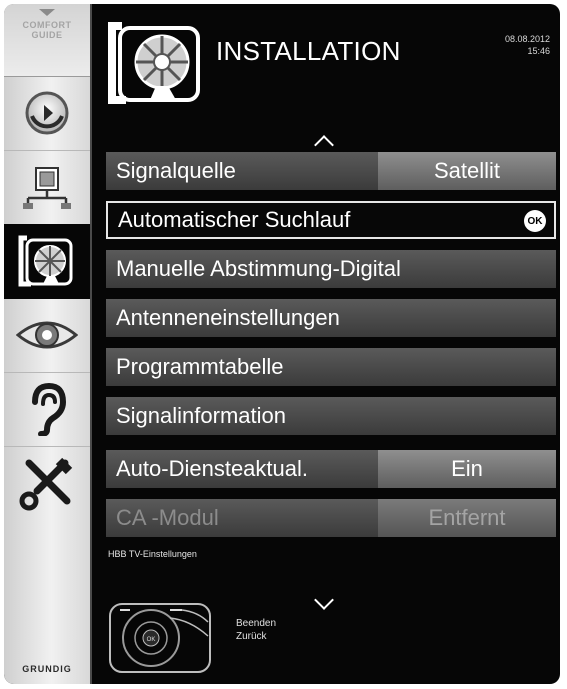 The image size is (567, 689). What do you see at coordinates (212, 468) in the screenshot?
I see `menu-item-label: Auto-Diensteaktual.` at bounding box center [212, 468].